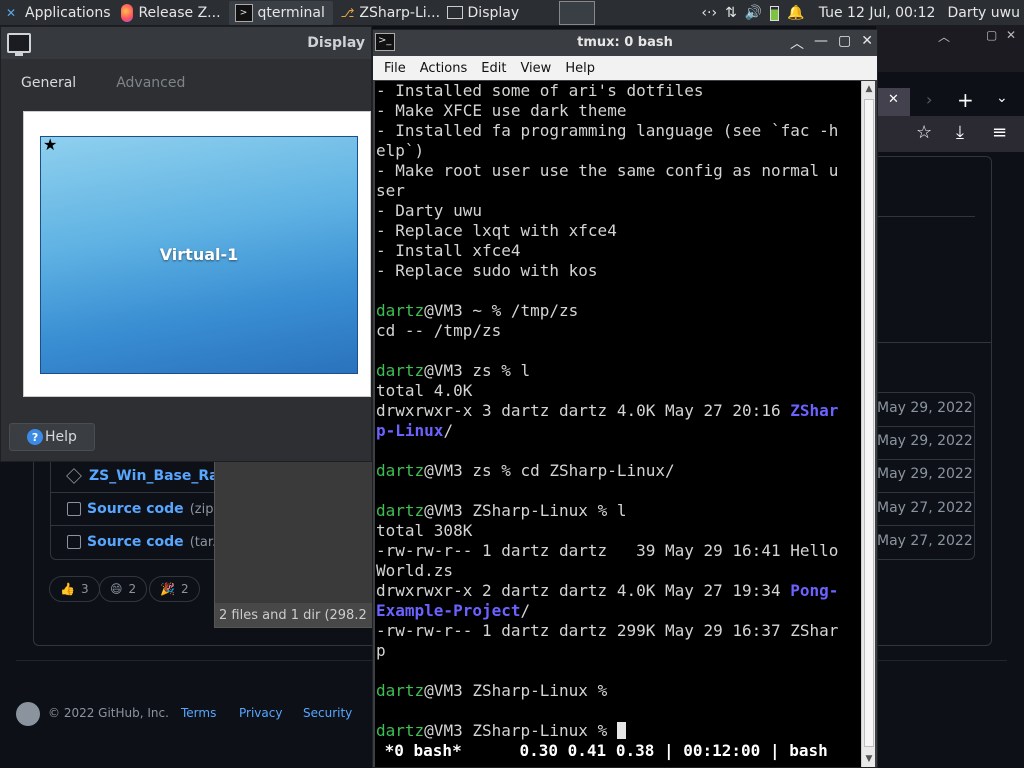 Image resolution: width=1024 pixels, height=768 pixels. What do you see at coordinates (795, 13) in the screenshot?
I see `notifications-icon: 🔔` at bounding box center [795, 13].